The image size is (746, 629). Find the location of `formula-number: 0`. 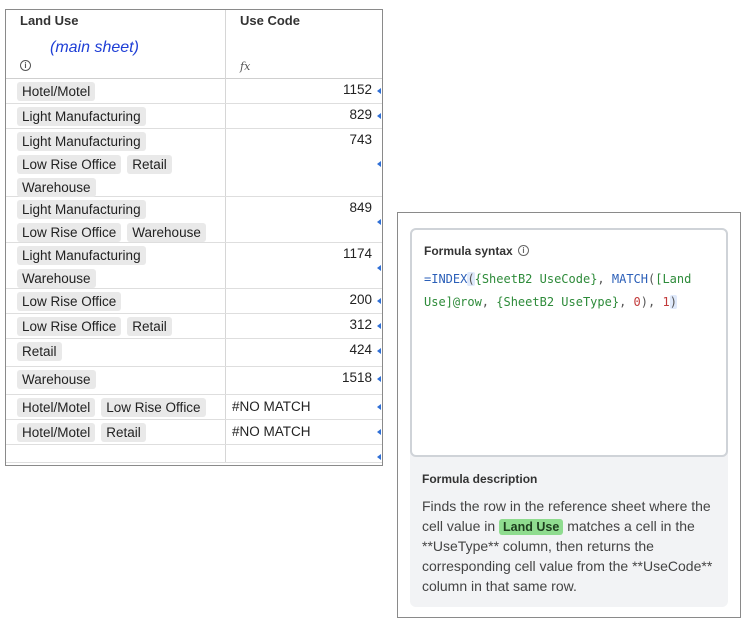

formula-number: 0 is located at coordinates (637, 302).